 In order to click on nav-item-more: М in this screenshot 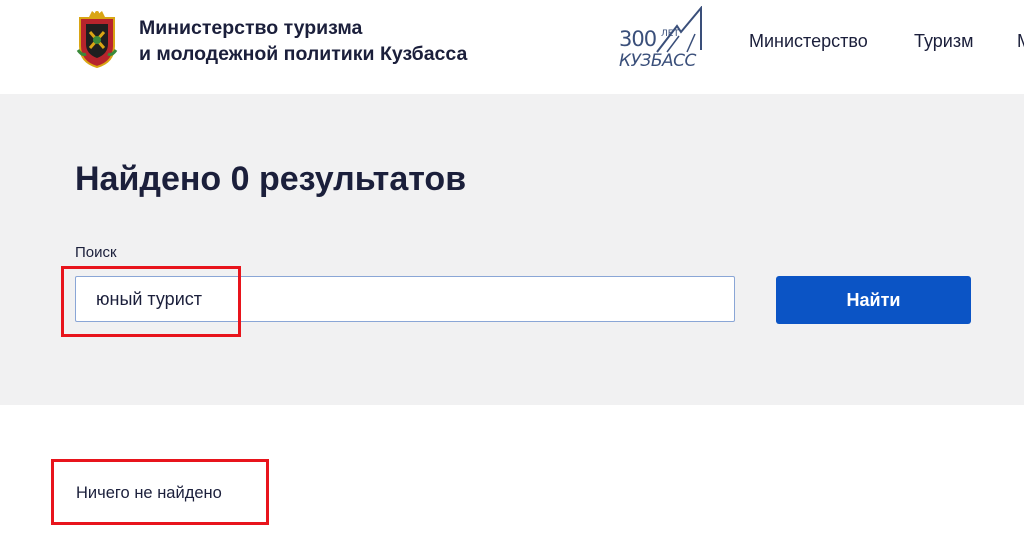, I will do `click(1020, 42)`.